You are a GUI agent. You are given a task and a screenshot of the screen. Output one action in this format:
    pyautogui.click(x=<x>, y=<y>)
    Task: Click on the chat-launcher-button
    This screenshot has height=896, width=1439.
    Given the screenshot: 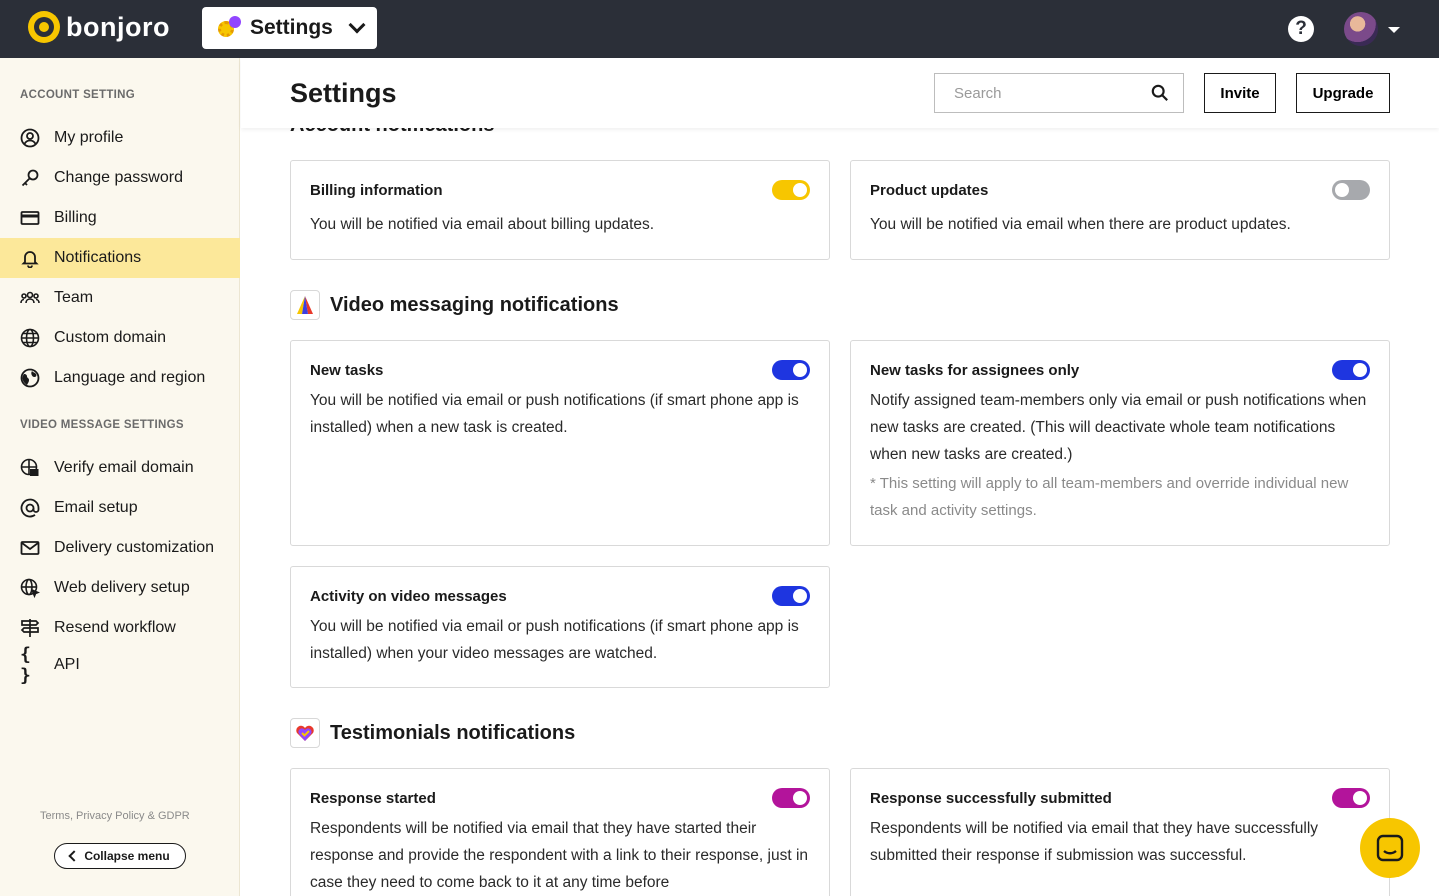 What is the action you would take?
    pyautogui.click(x=1390, y=848)
    